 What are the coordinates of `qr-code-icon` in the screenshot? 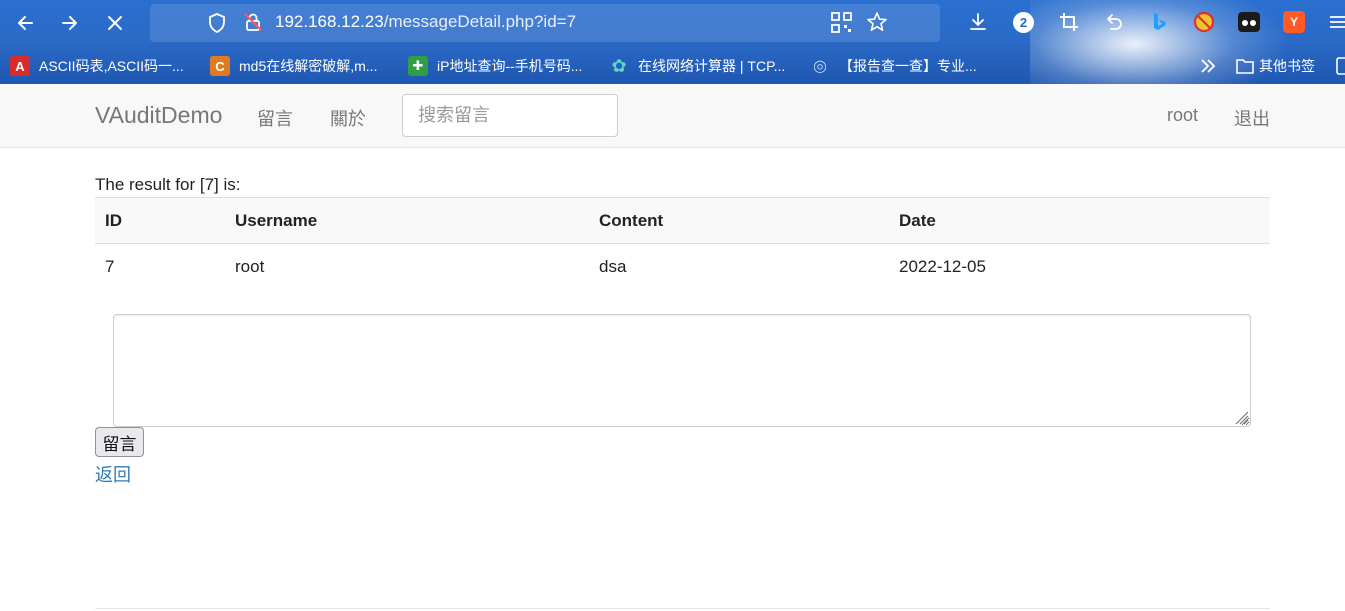 It's located at (841, 22).